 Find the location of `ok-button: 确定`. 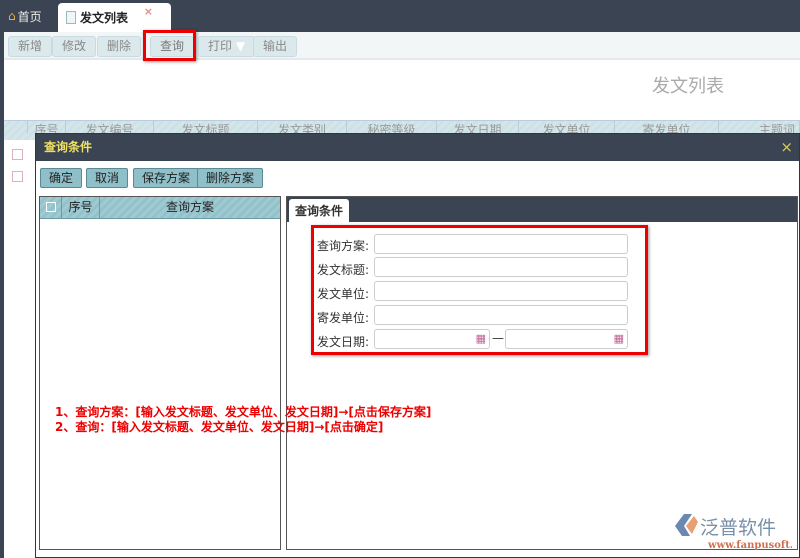

ok-button: 确定 is located at coordinates (61, 178).